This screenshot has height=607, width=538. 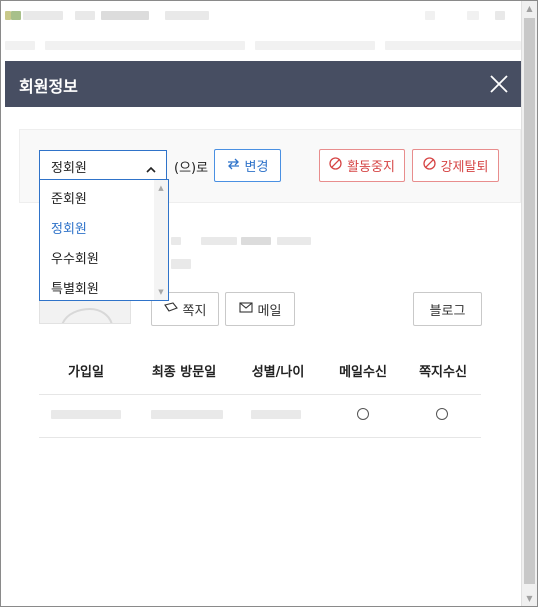 What do you see at coordinates (269, 311) in the screenshot?
I see `send-mail-label: 메일` at bounding box center [269, 311].